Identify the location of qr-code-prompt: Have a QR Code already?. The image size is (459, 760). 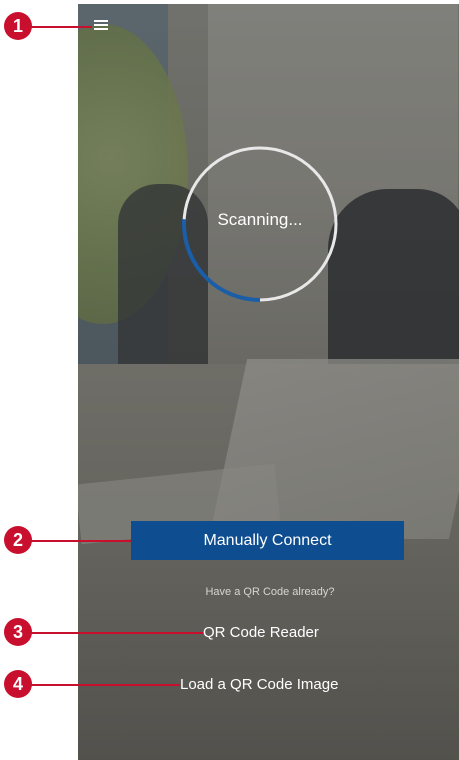
(270, 592).